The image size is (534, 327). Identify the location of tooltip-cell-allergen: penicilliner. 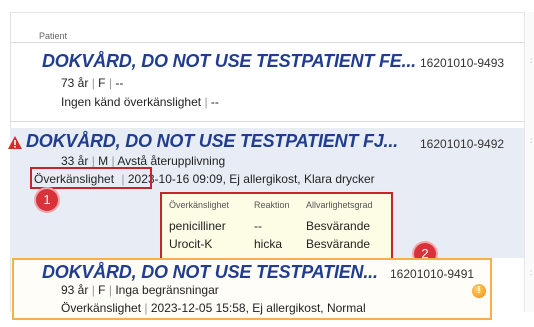
(197, 226).